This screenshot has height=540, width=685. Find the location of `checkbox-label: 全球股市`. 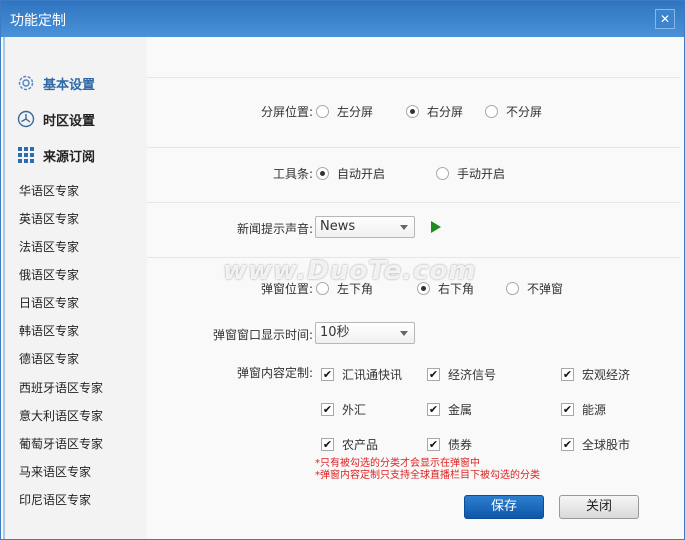

checkbox-label: 全球股市 is located at coordinates (606, 445).